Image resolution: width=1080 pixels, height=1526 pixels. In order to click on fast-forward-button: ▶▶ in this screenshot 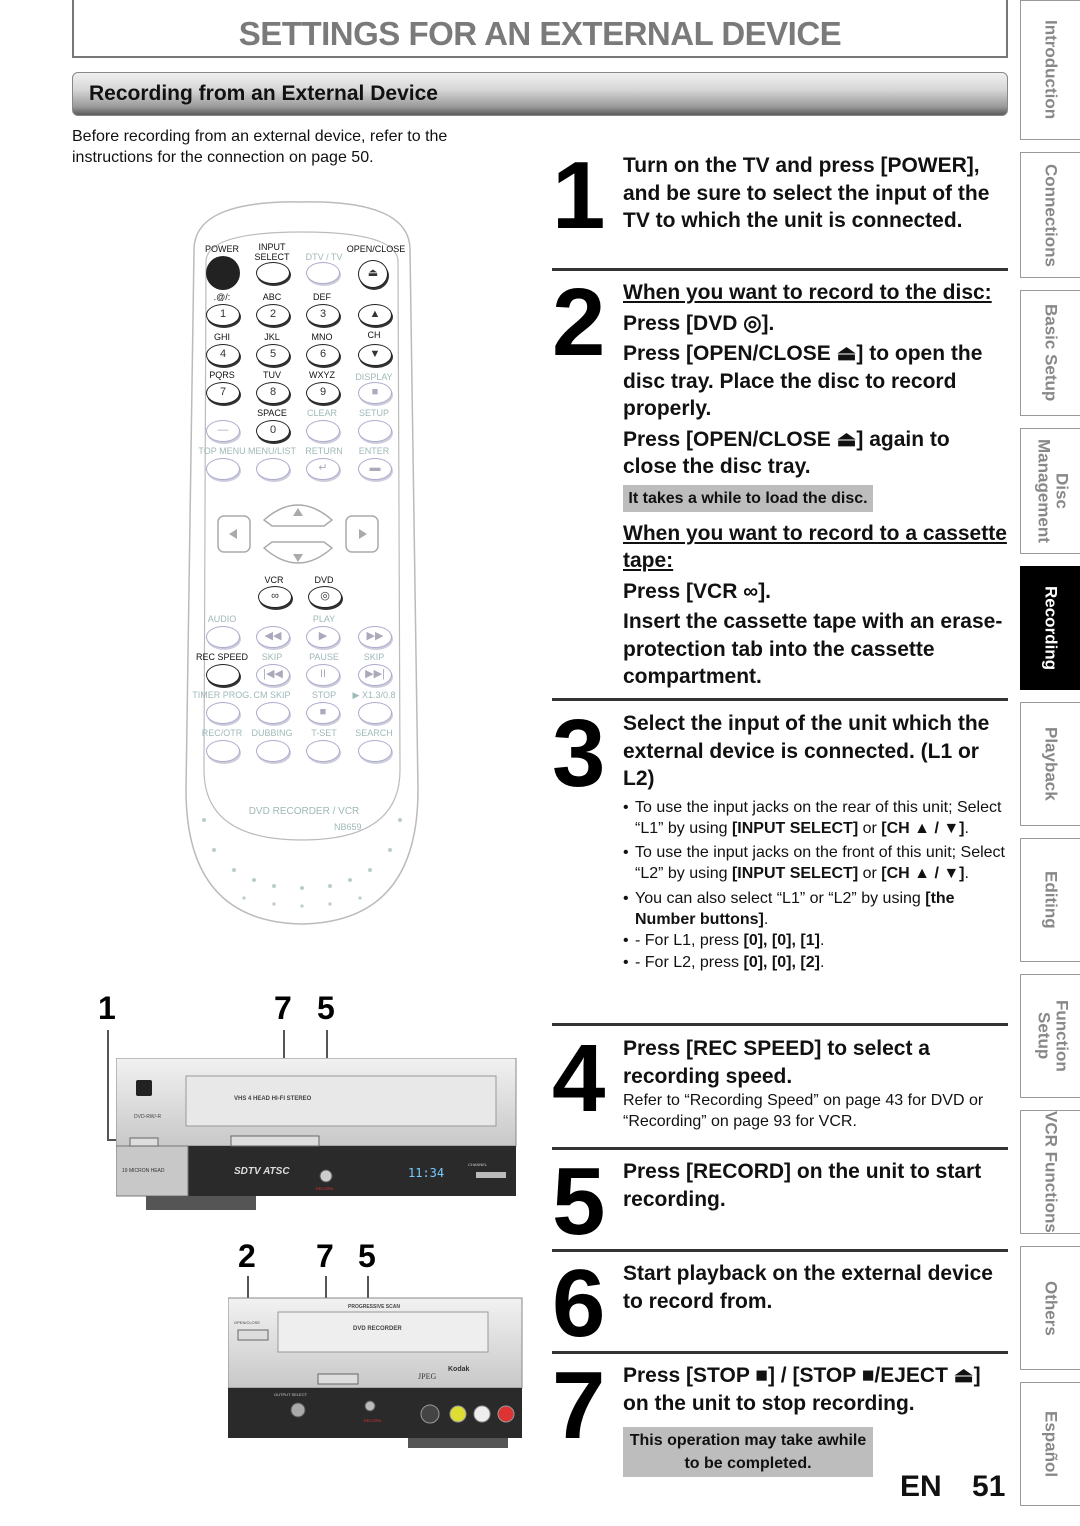, I will do `click(375, 637)`.